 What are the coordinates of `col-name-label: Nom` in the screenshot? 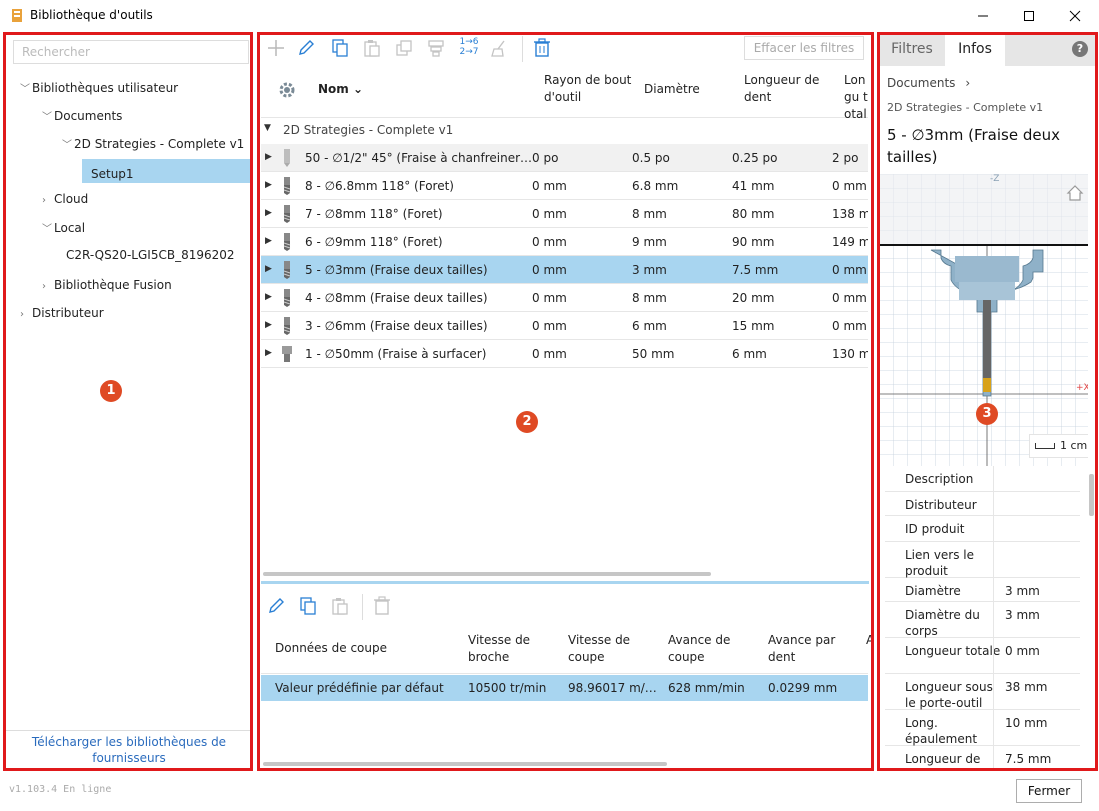 It's located at (333, 89).